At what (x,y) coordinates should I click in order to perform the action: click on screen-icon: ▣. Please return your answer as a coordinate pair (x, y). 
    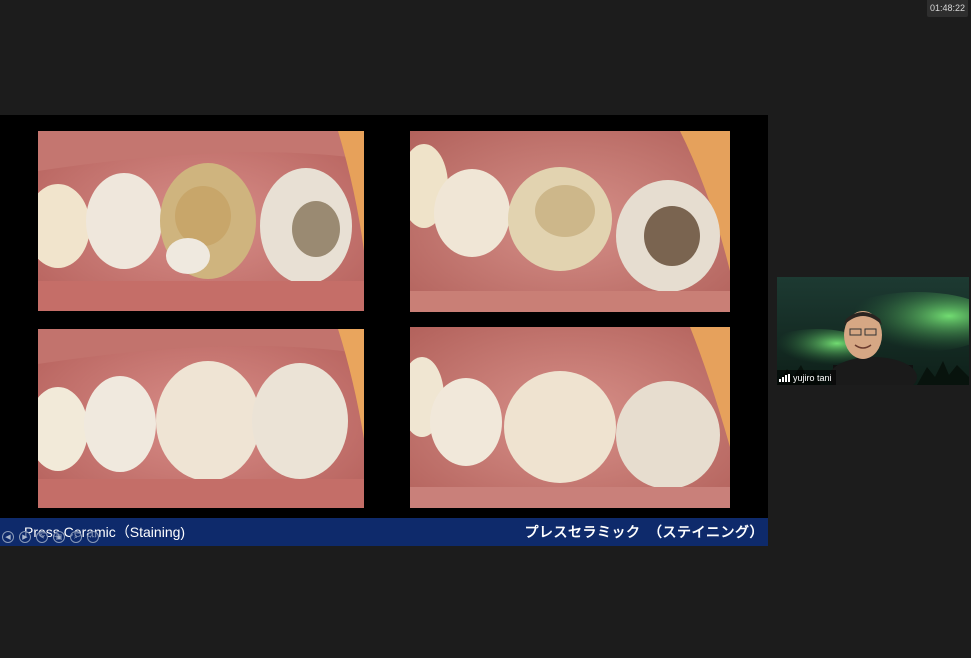
    Looking at the image, I should click on (59, 537).